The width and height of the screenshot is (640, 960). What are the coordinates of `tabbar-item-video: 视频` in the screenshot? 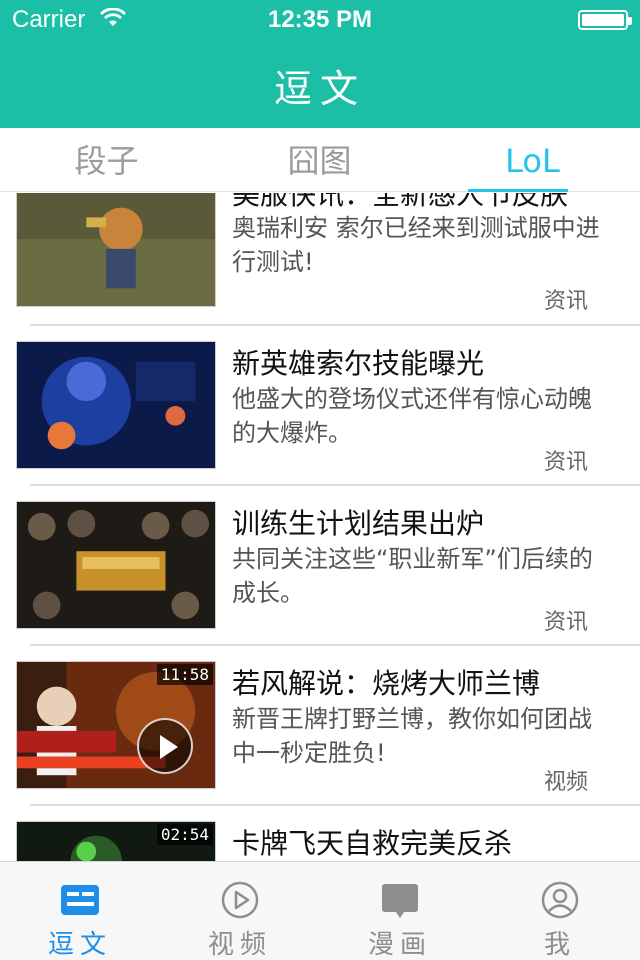 It's located at (240, 911).